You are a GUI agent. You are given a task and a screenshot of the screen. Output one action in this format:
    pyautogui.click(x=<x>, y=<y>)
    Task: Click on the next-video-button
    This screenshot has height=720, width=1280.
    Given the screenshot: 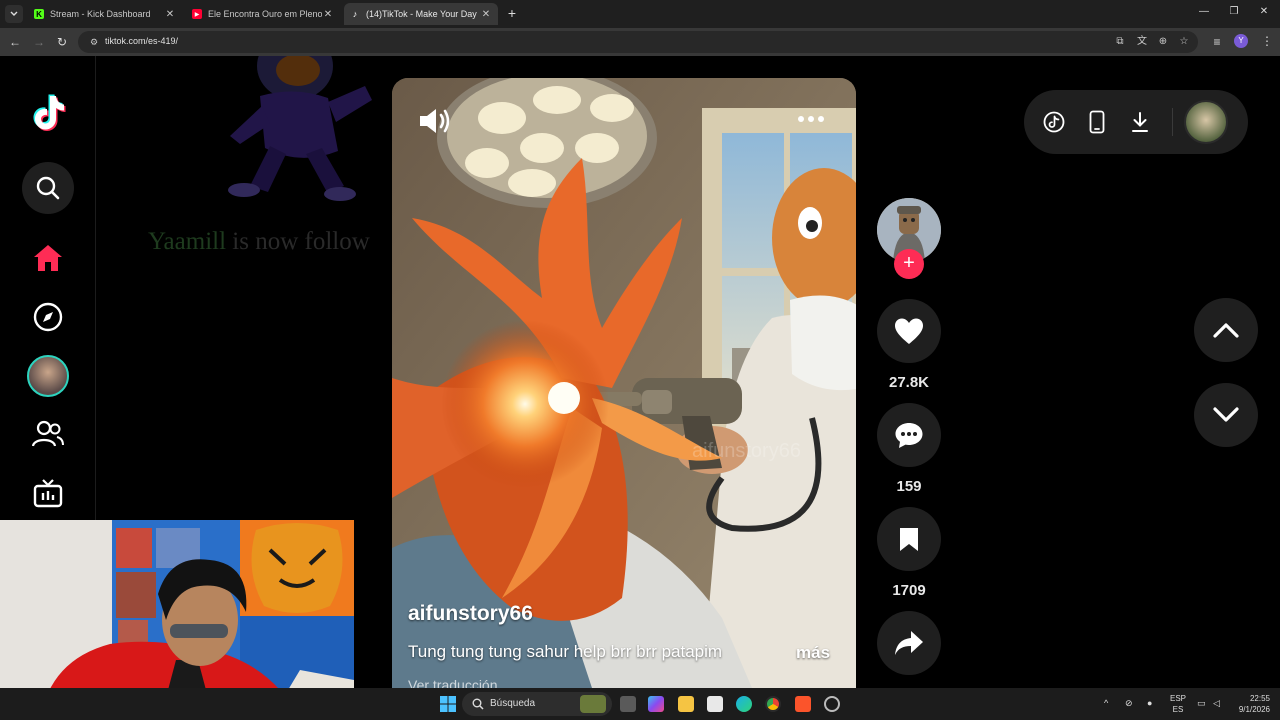 What is the action you would take?
    pyautogui.click(x=1226, y=415)
    